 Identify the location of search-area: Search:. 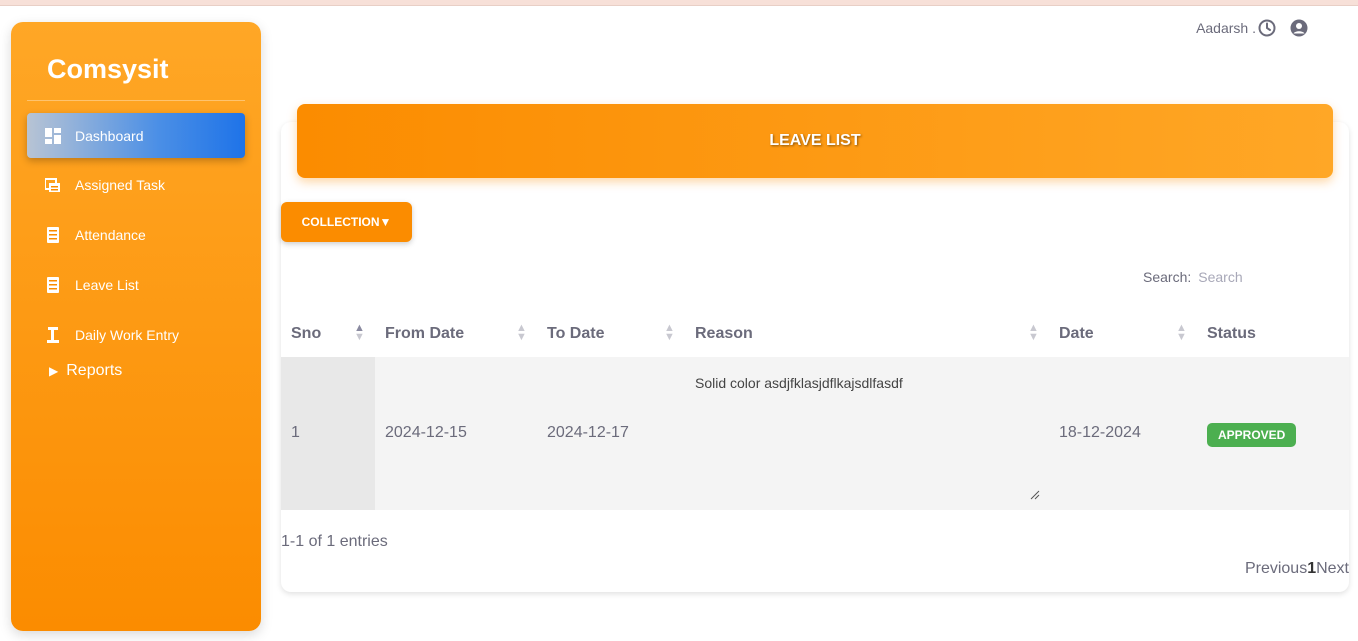
(1241, 277).